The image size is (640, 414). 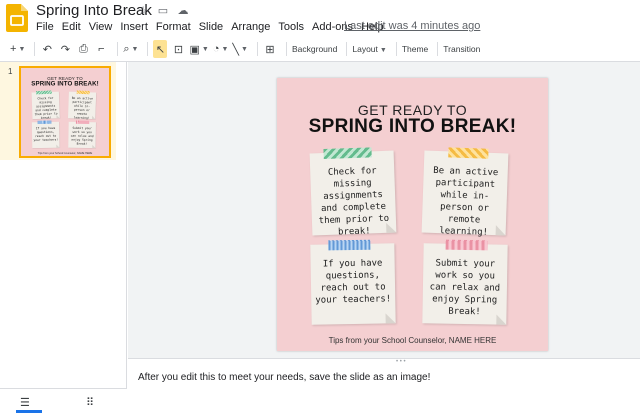 I want to click on grid-view-icon: ⠿, so click(x=90, y=402).